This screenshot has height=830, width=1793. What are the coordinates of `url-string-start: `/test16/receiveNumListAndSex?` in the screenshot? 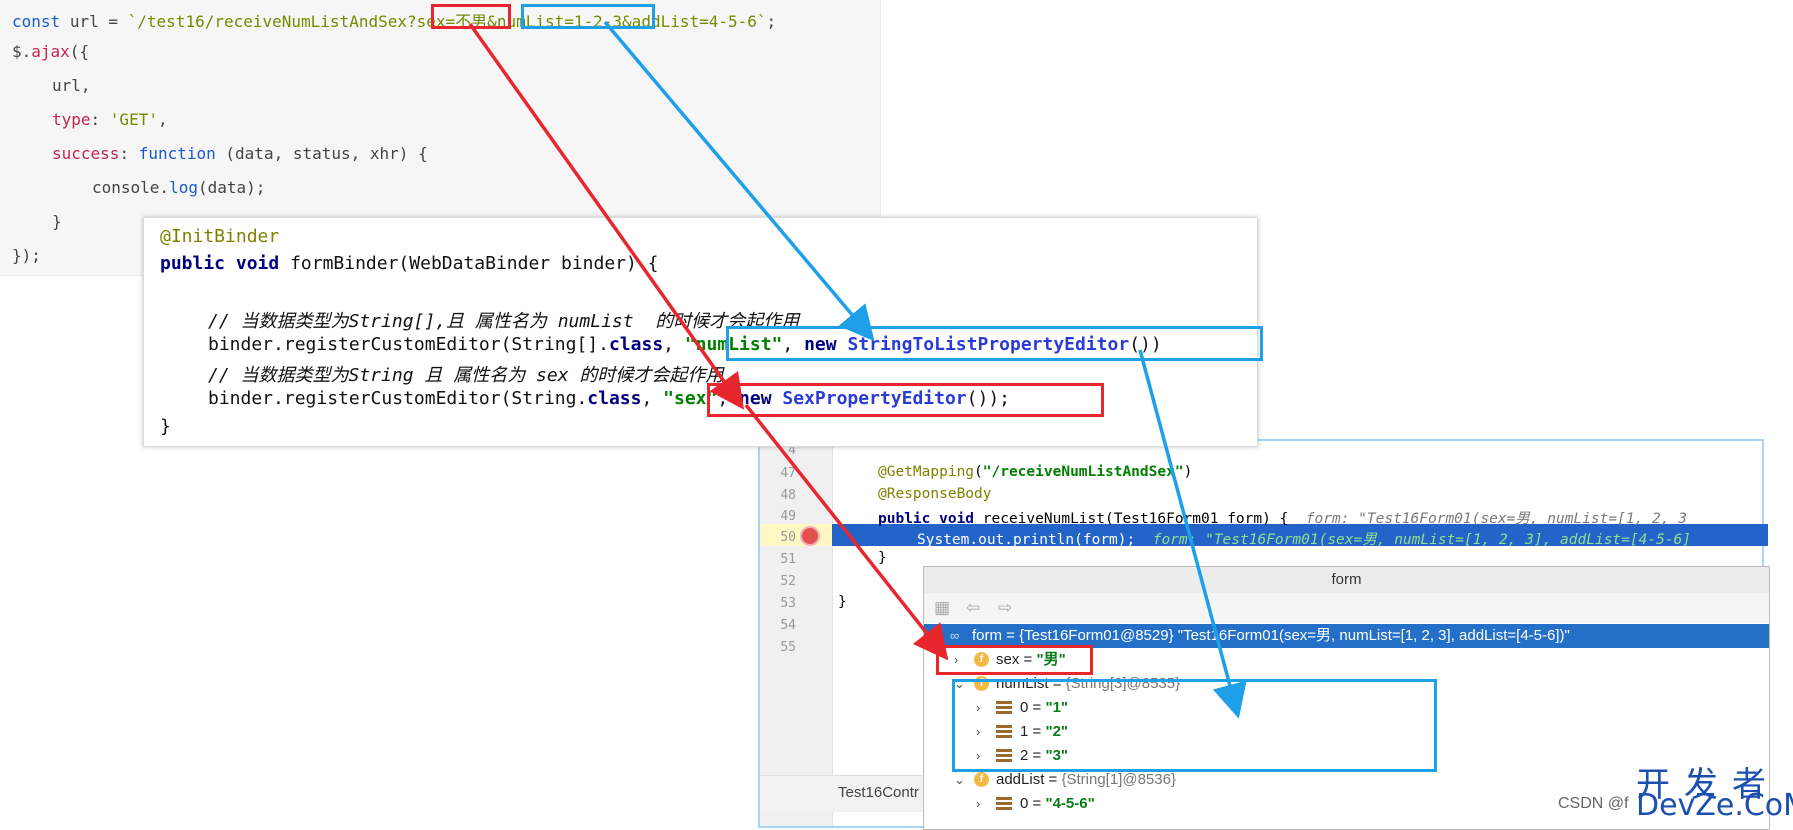 It's located at (272, 21).